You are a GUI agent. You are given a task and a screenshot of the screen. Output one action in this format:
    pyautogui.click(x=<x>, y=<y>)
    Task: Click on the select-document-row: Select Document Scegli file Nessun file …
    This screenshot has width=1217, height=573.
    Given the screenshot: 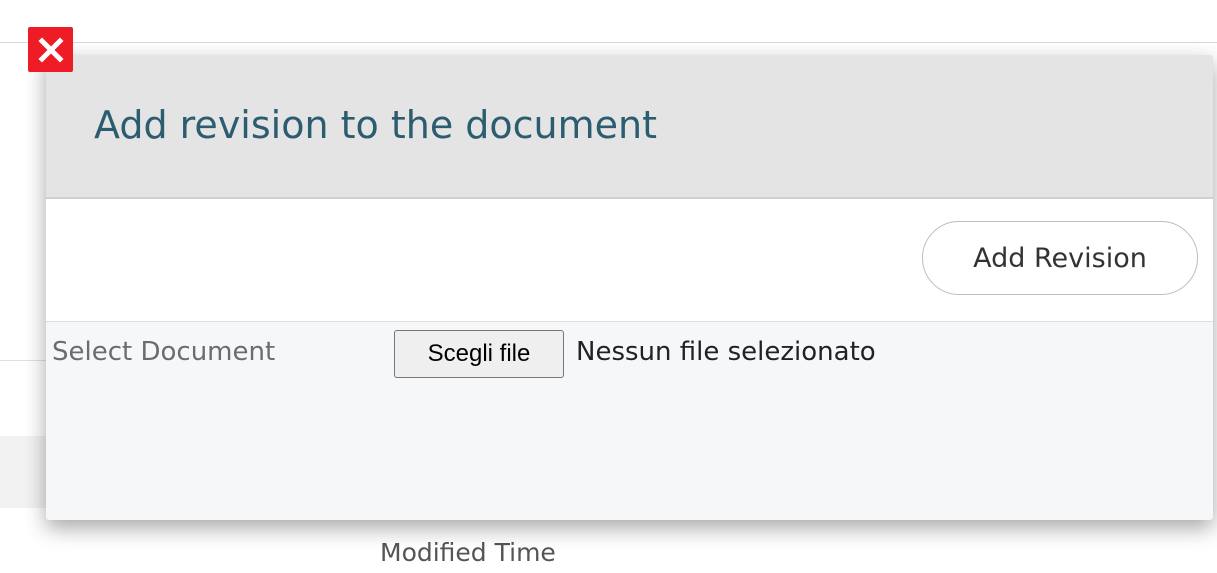 What is the action you would take?
    pyautogui.click(x=629, y=352)
    